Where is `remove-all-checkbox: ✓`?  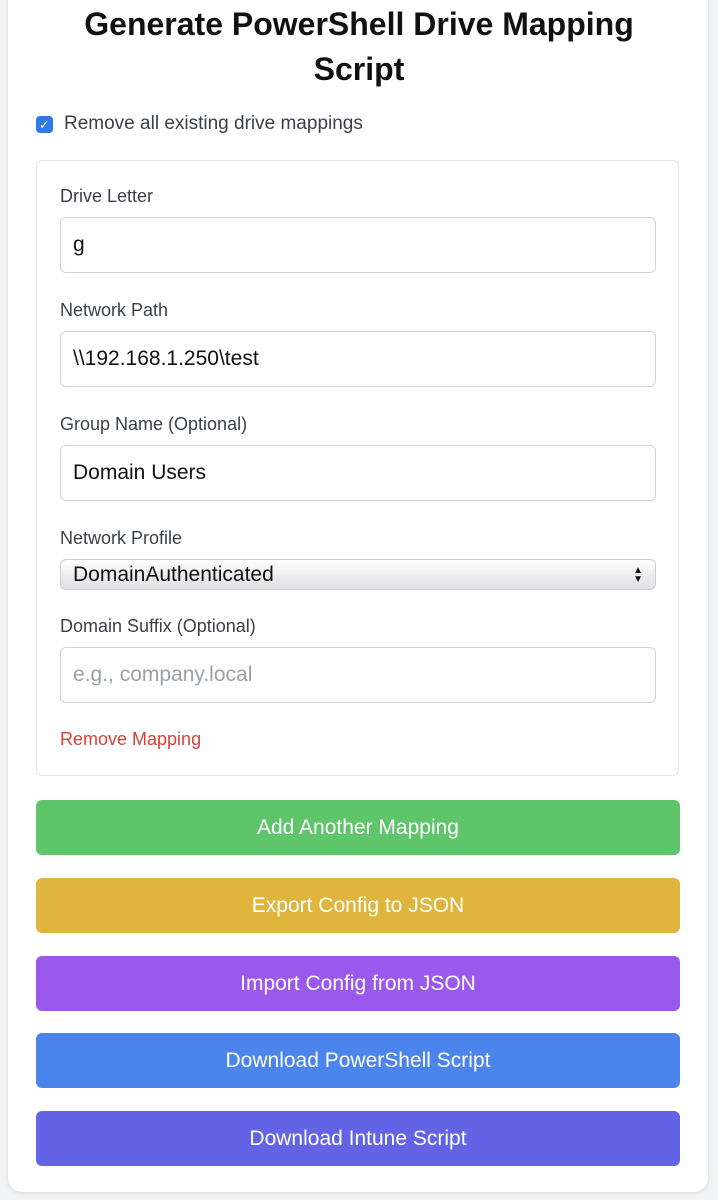 remove-all-checkbox: ✓ is located at coordinates (44, 124).